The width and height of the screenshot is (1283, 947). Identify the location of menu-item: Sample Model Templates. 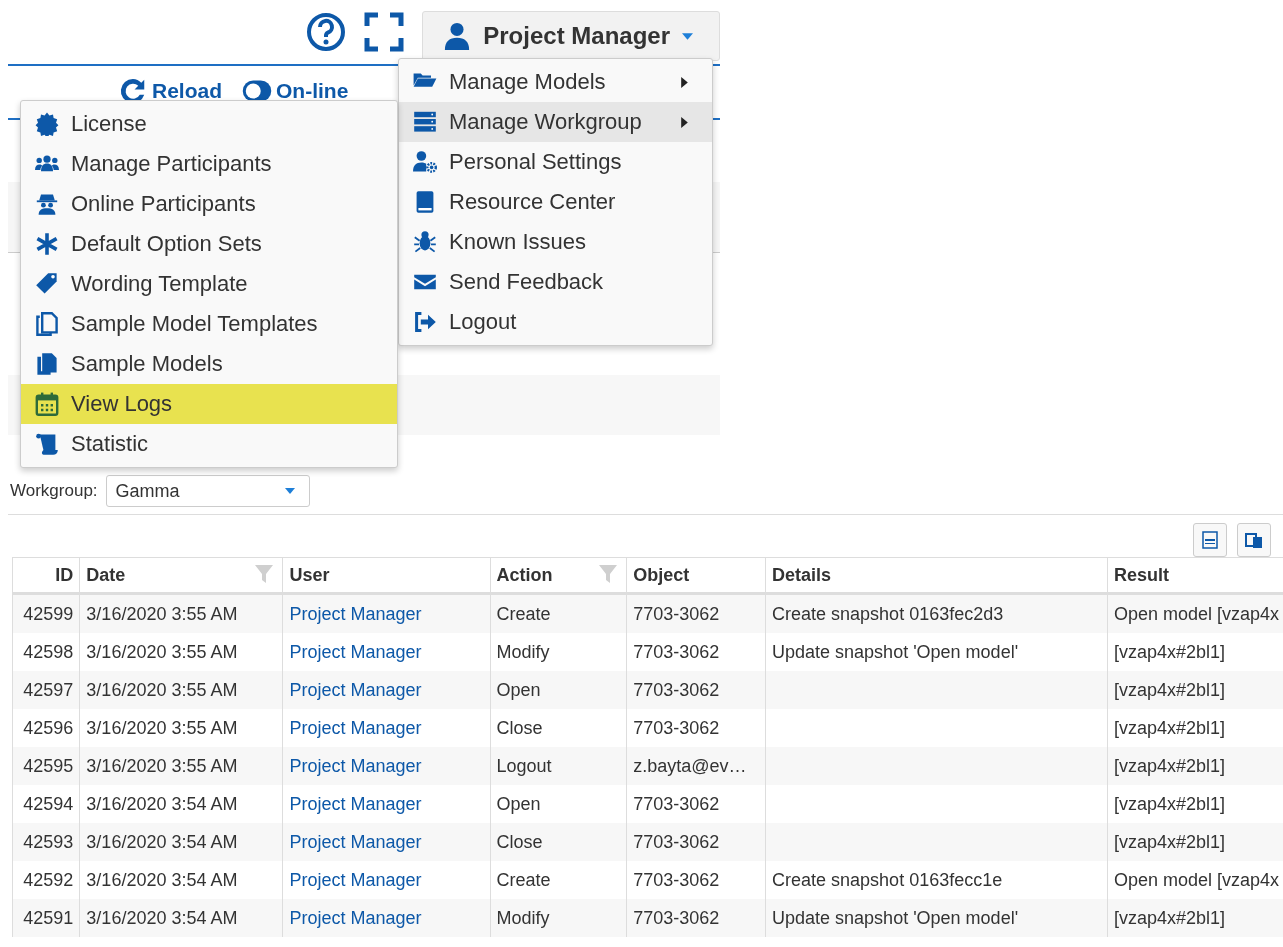
(209, 324).